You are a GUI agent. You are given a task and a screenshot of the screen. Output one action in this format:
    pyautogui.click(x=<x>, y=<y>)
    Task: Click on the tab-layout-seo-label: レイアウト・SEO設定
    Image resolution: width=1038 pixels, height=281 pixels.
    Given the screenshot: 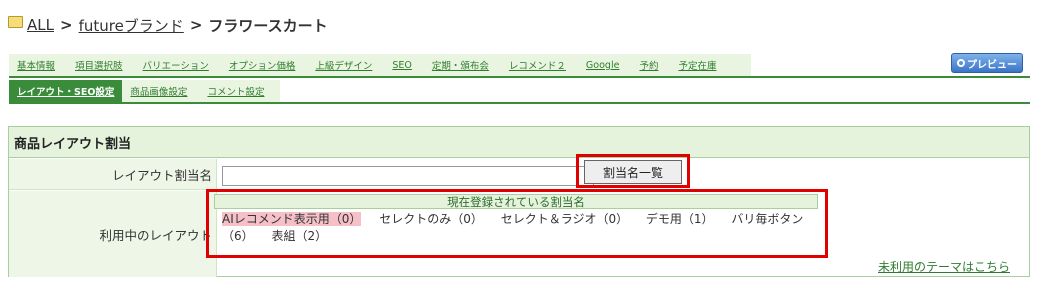 What is the action you would take?
    pyautogui.click(x=65, y=91)
    